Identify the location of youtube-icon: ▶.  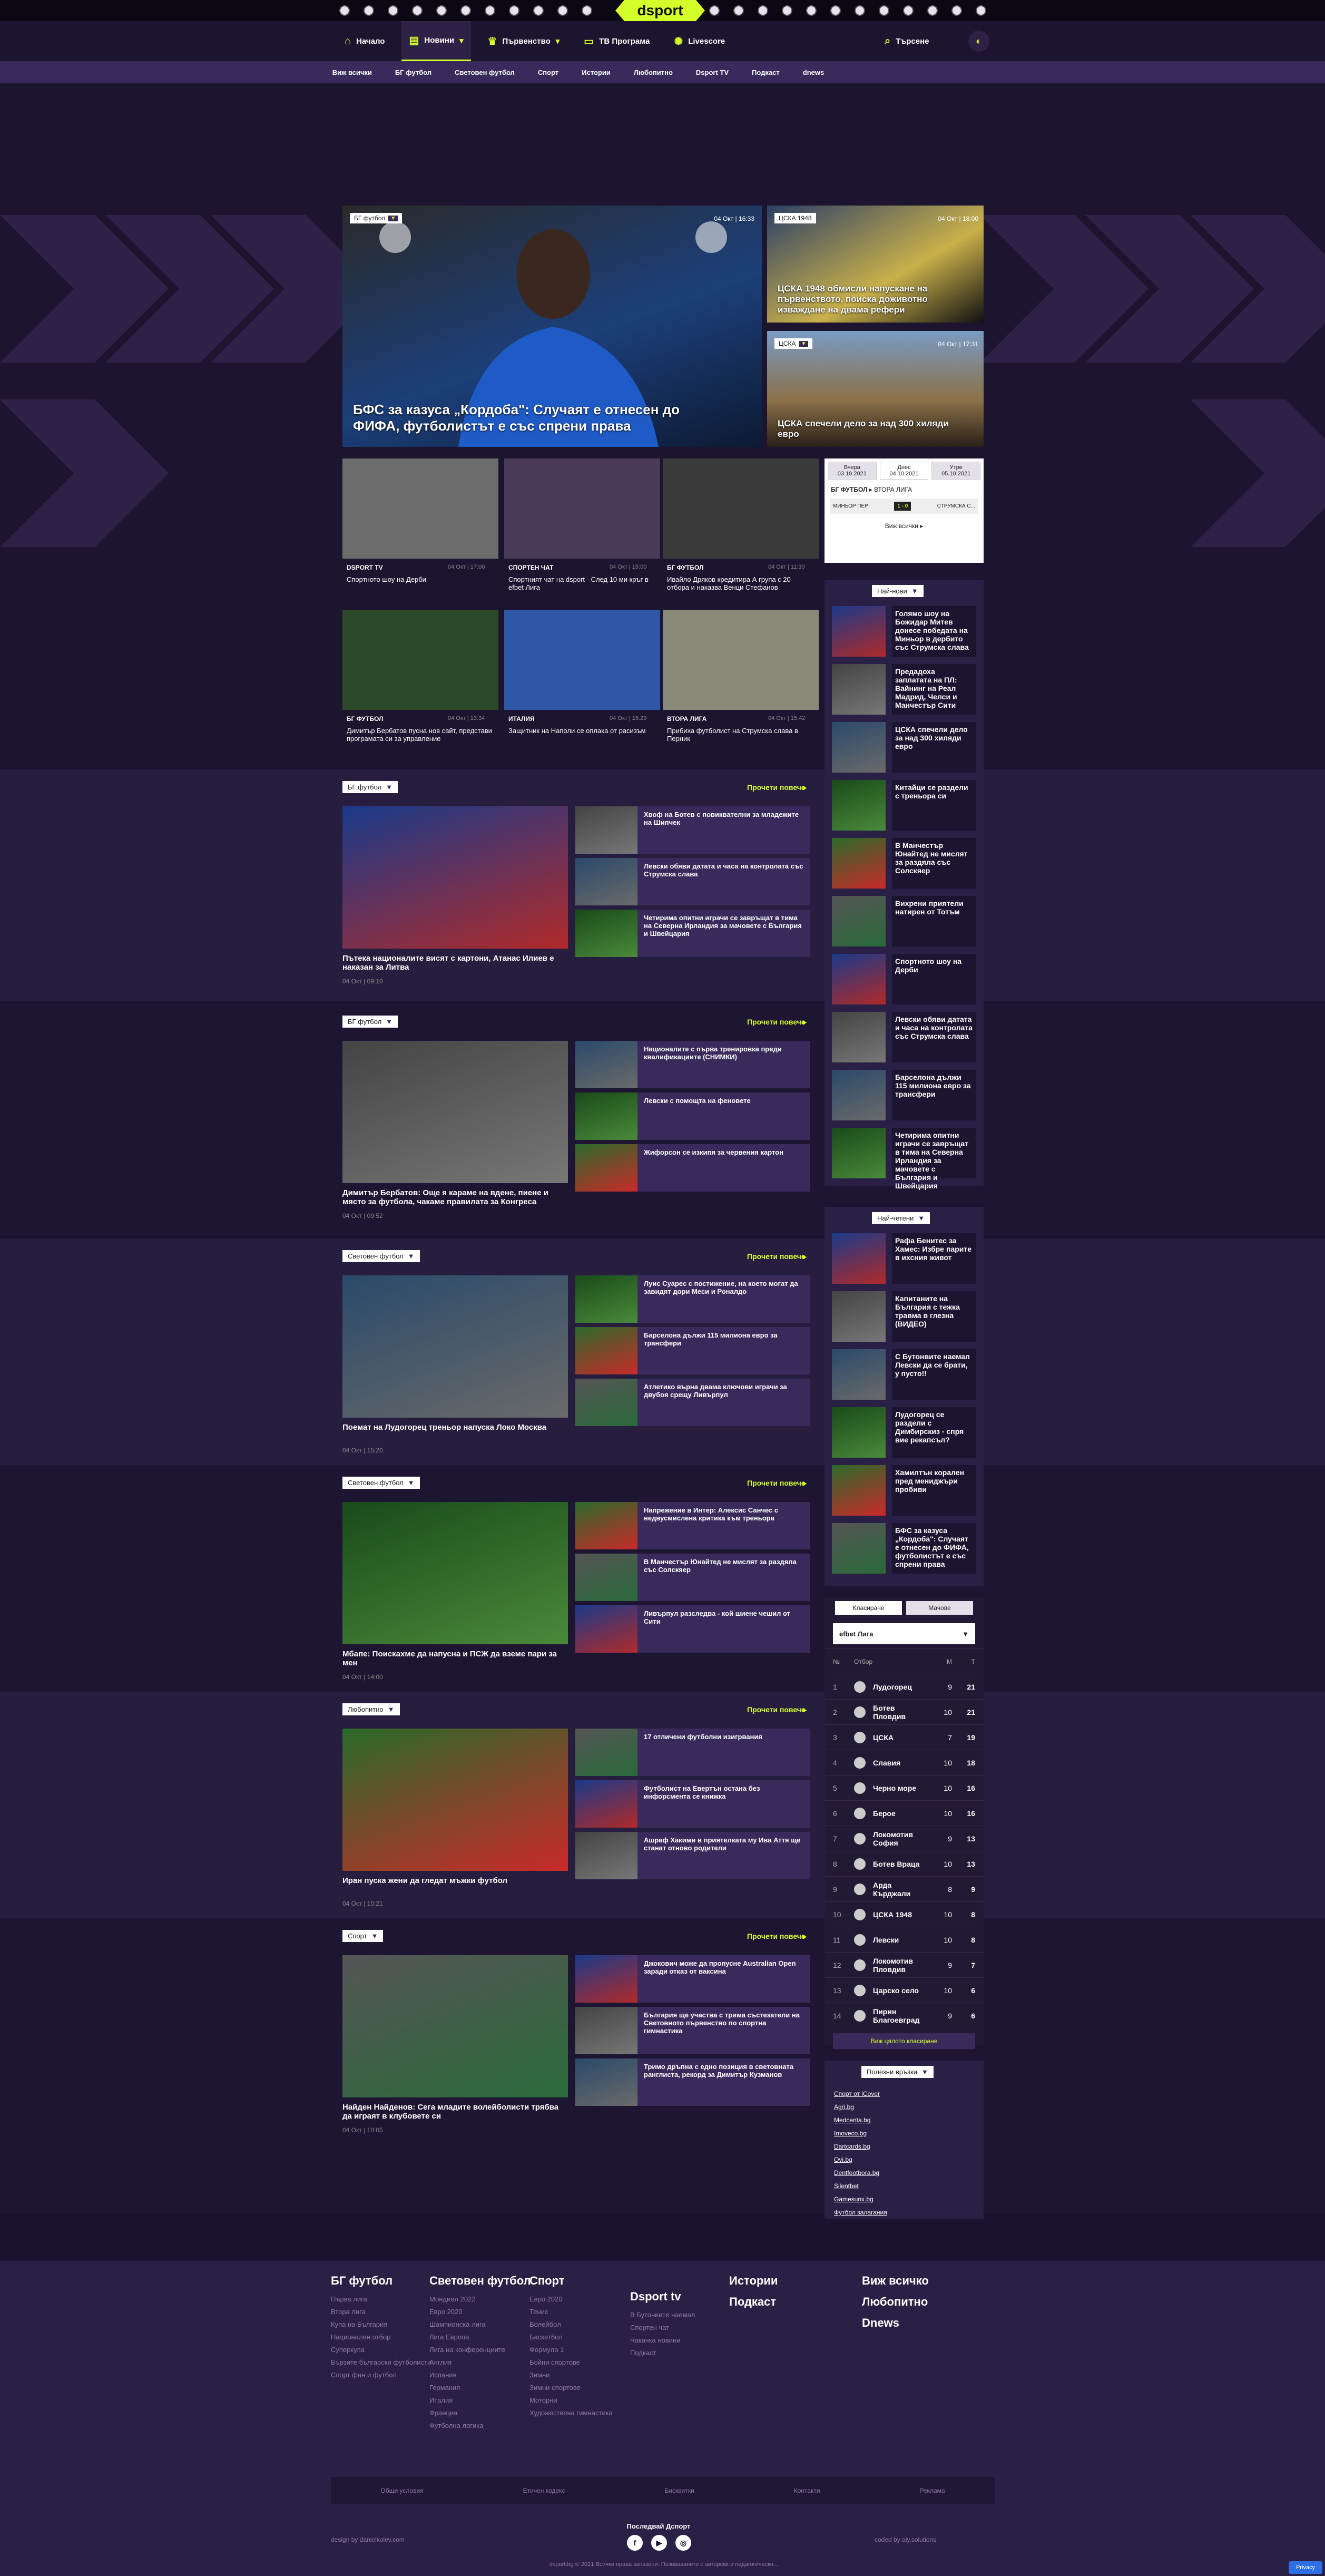
(659, 2543).